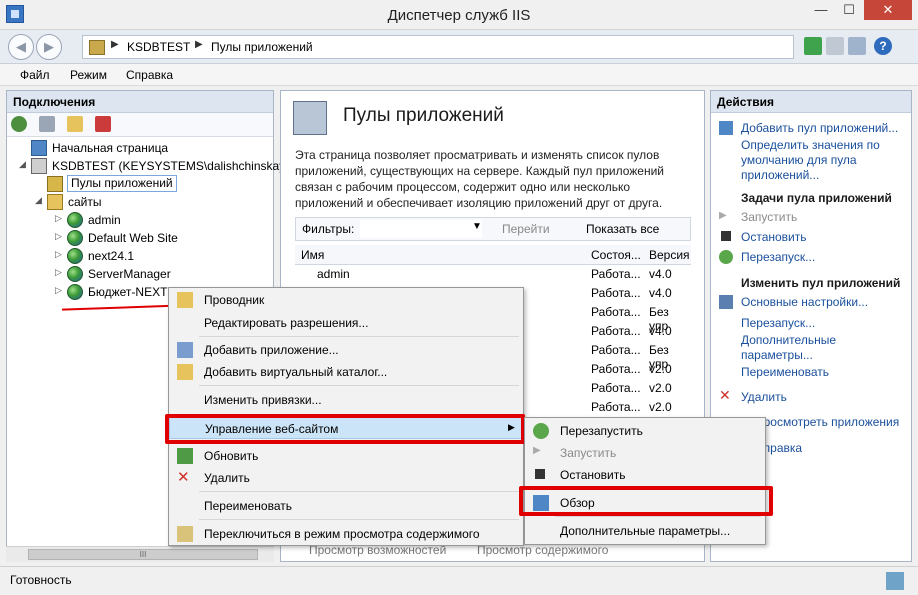 Image resolution: width=918 pixels, height=595 pixels. What do you see at coordinates (645, 431) in the screenshot?
I see `submenu-item-restart: Перезапустить` at bounding box center [645, 431].